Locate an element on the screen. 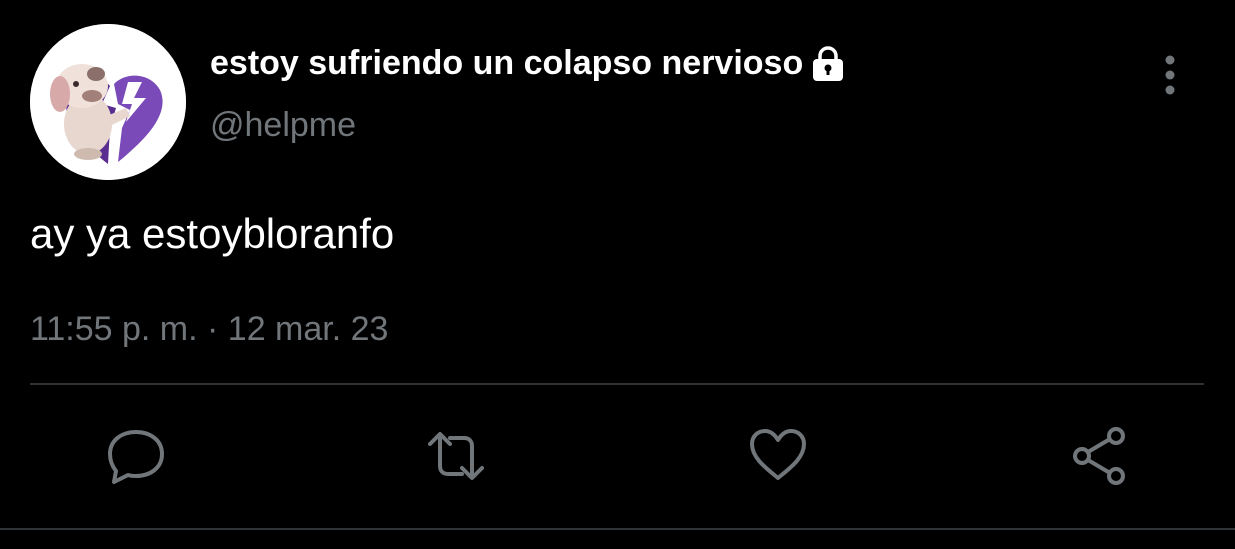  retweet-icon is located at coordinates (456, 456).